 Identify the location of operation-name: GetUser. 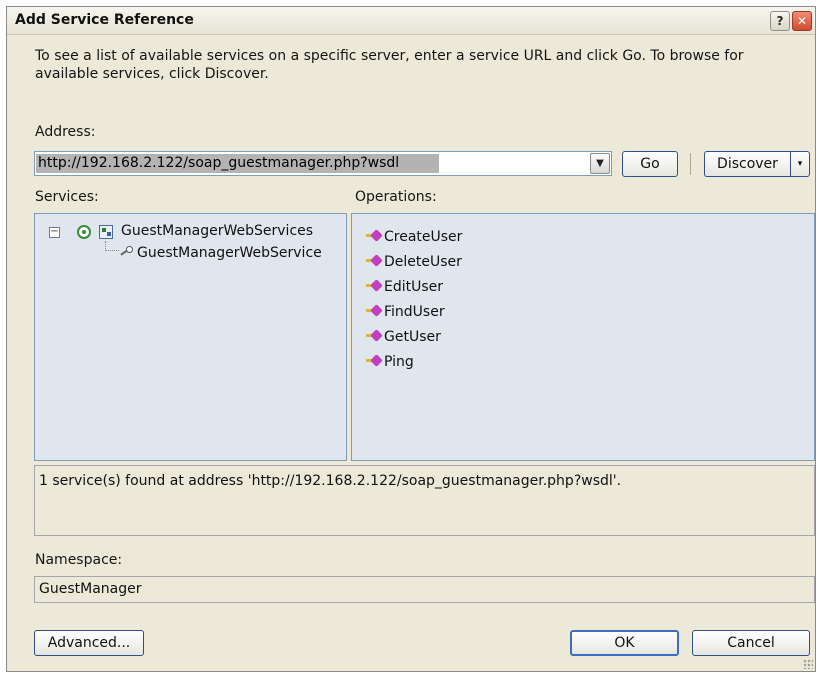
(412, 337).